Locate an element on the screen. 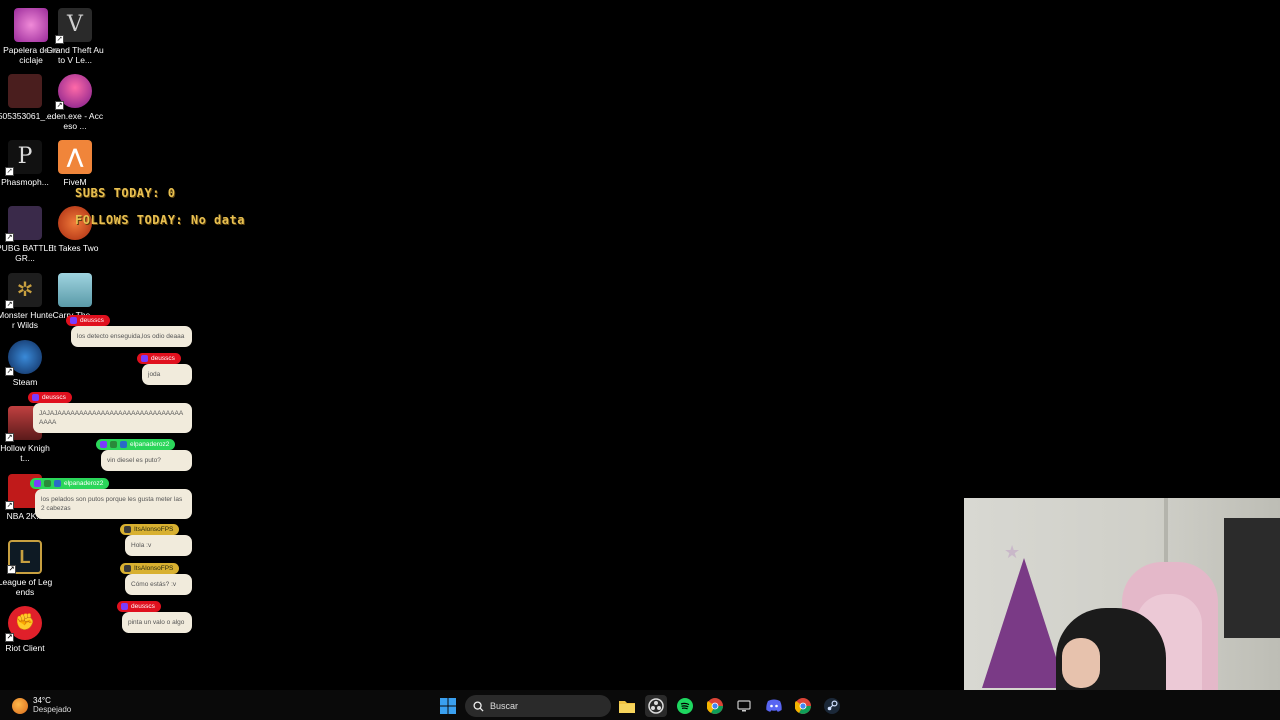  image-file-icon is located at coordinates (25, 91).